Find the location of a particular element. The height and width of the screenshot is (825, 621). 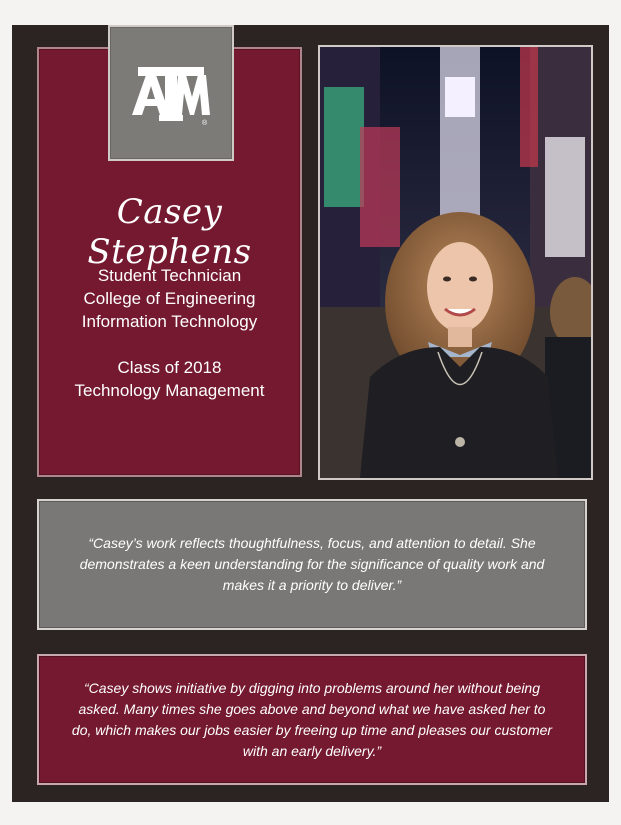

class-block: Class of 2018 Technology Management is located at coordinates (169, 379).